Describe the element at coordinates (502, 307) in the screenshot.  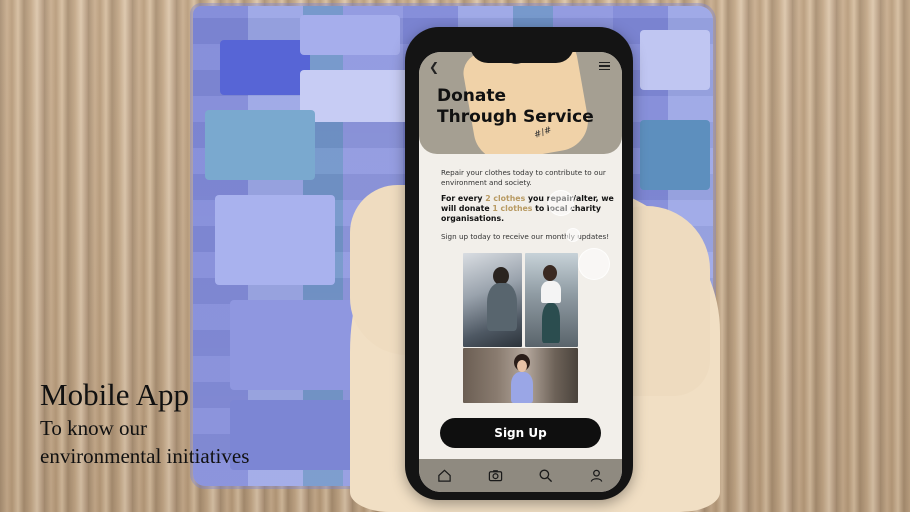
I see `person-body` at that location.